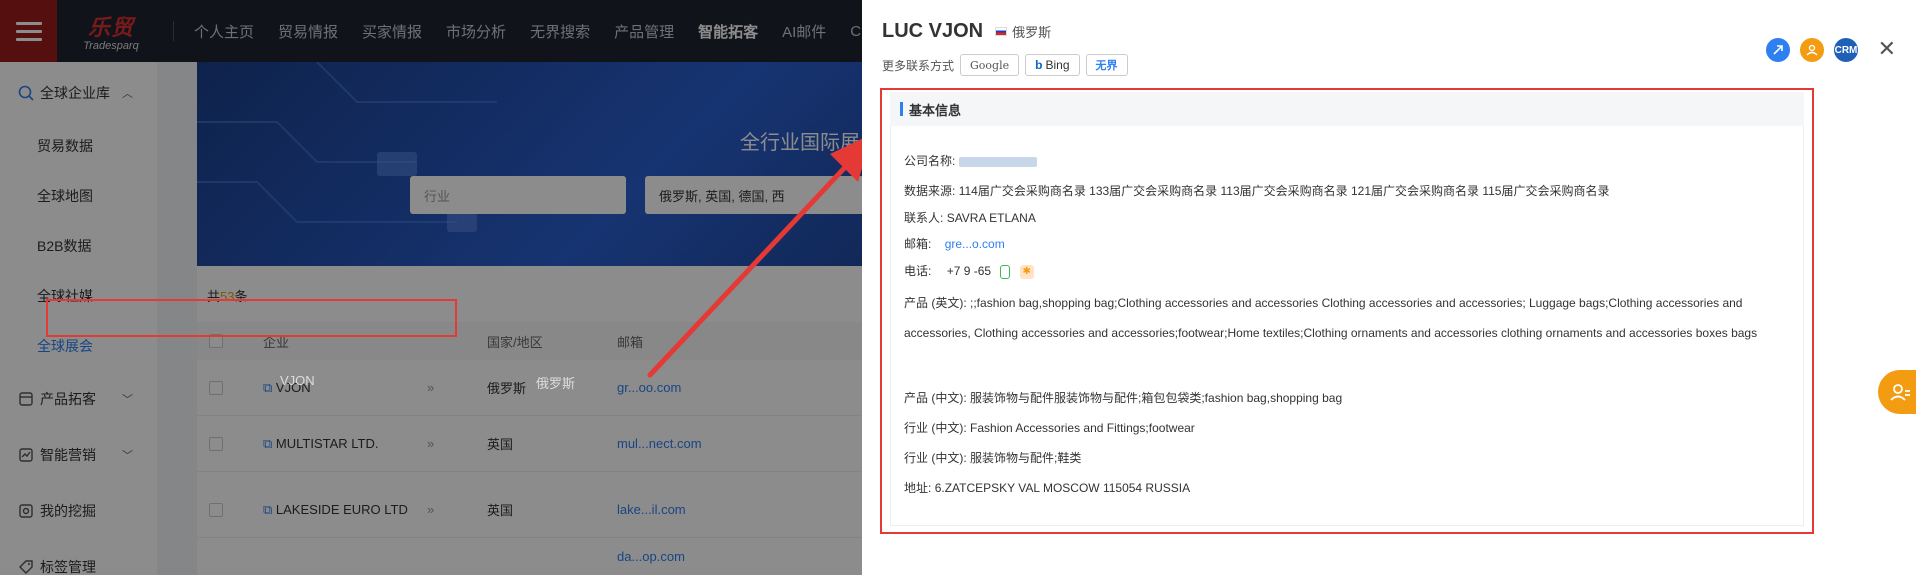 This screenshot has width=1916, height=575. What do you see at coordinates (26, 567) in the screenshot?
I see `tag-icon` at bounding box center [26, 567].